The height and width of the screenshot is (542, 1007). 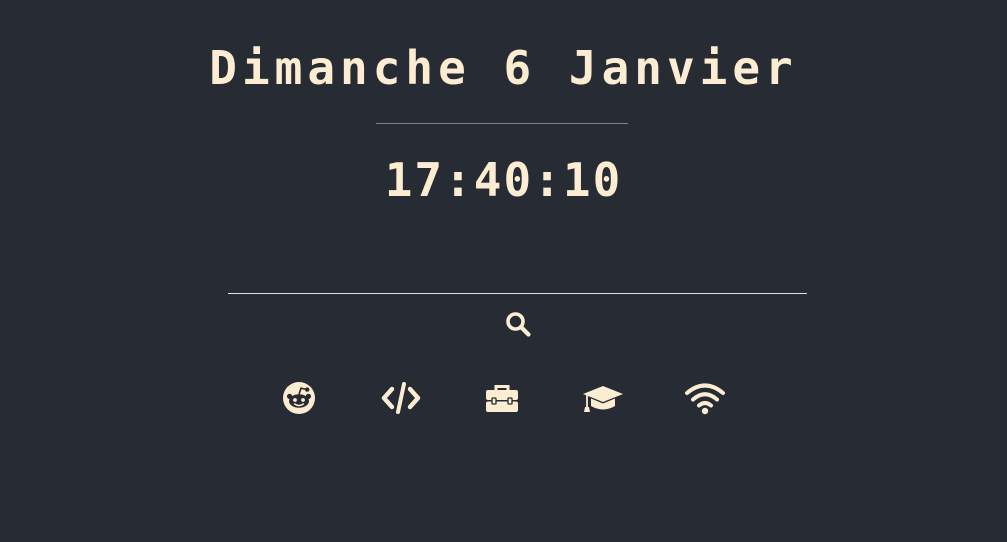 I want to click on reddit-link, so click(x=299, y=398).